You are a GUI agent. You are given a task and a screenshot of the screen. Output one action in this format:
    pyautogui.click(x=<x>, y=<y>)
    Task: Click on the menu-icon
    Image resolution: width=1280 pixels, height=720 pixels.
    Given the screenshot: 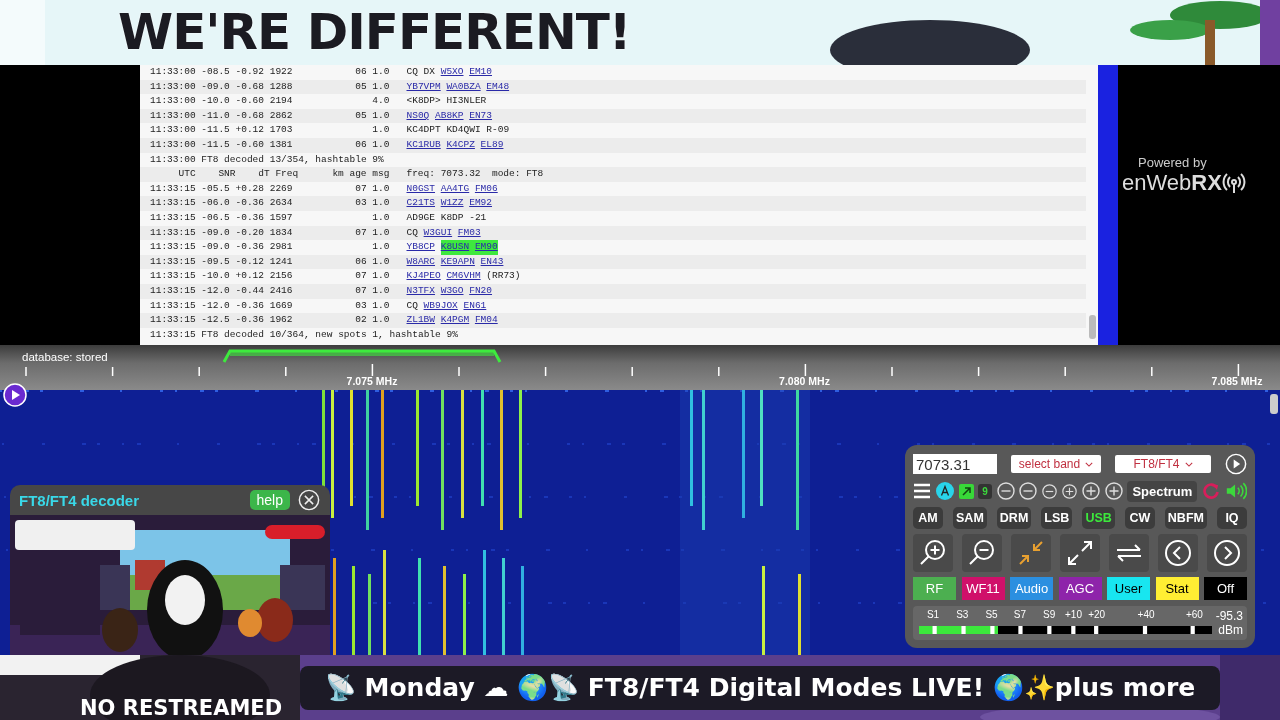 What is the action you would take?
    pyautogui.click(x=922, y=491)
    